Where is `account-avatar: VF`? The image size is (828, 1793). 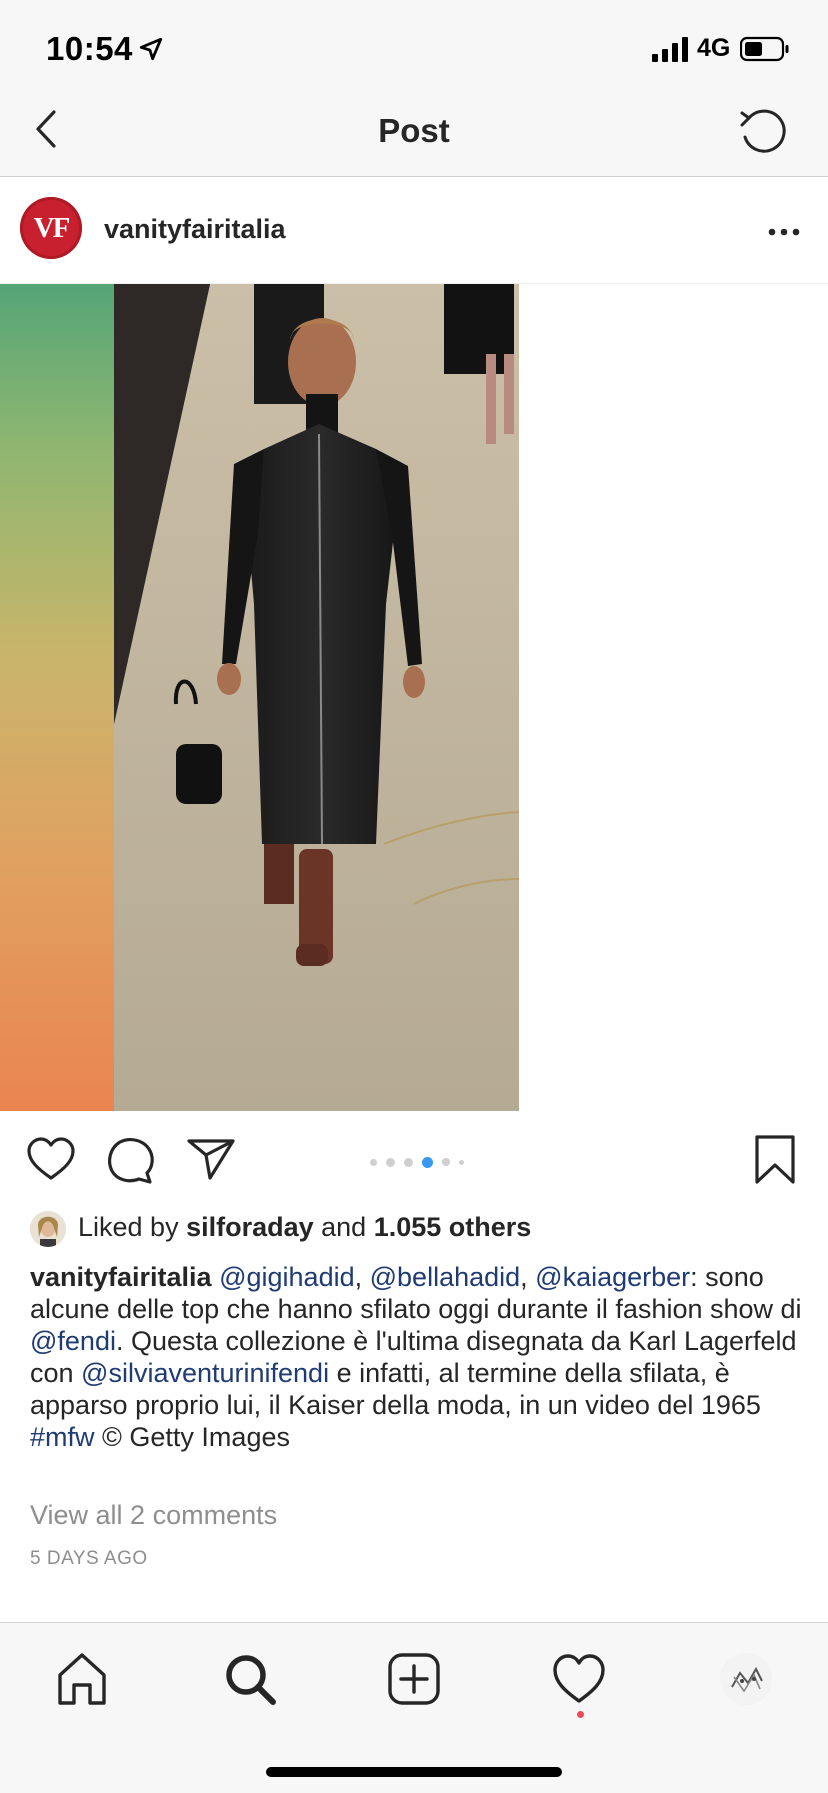
account-avatar: VF is located at coordinates (51, 228).